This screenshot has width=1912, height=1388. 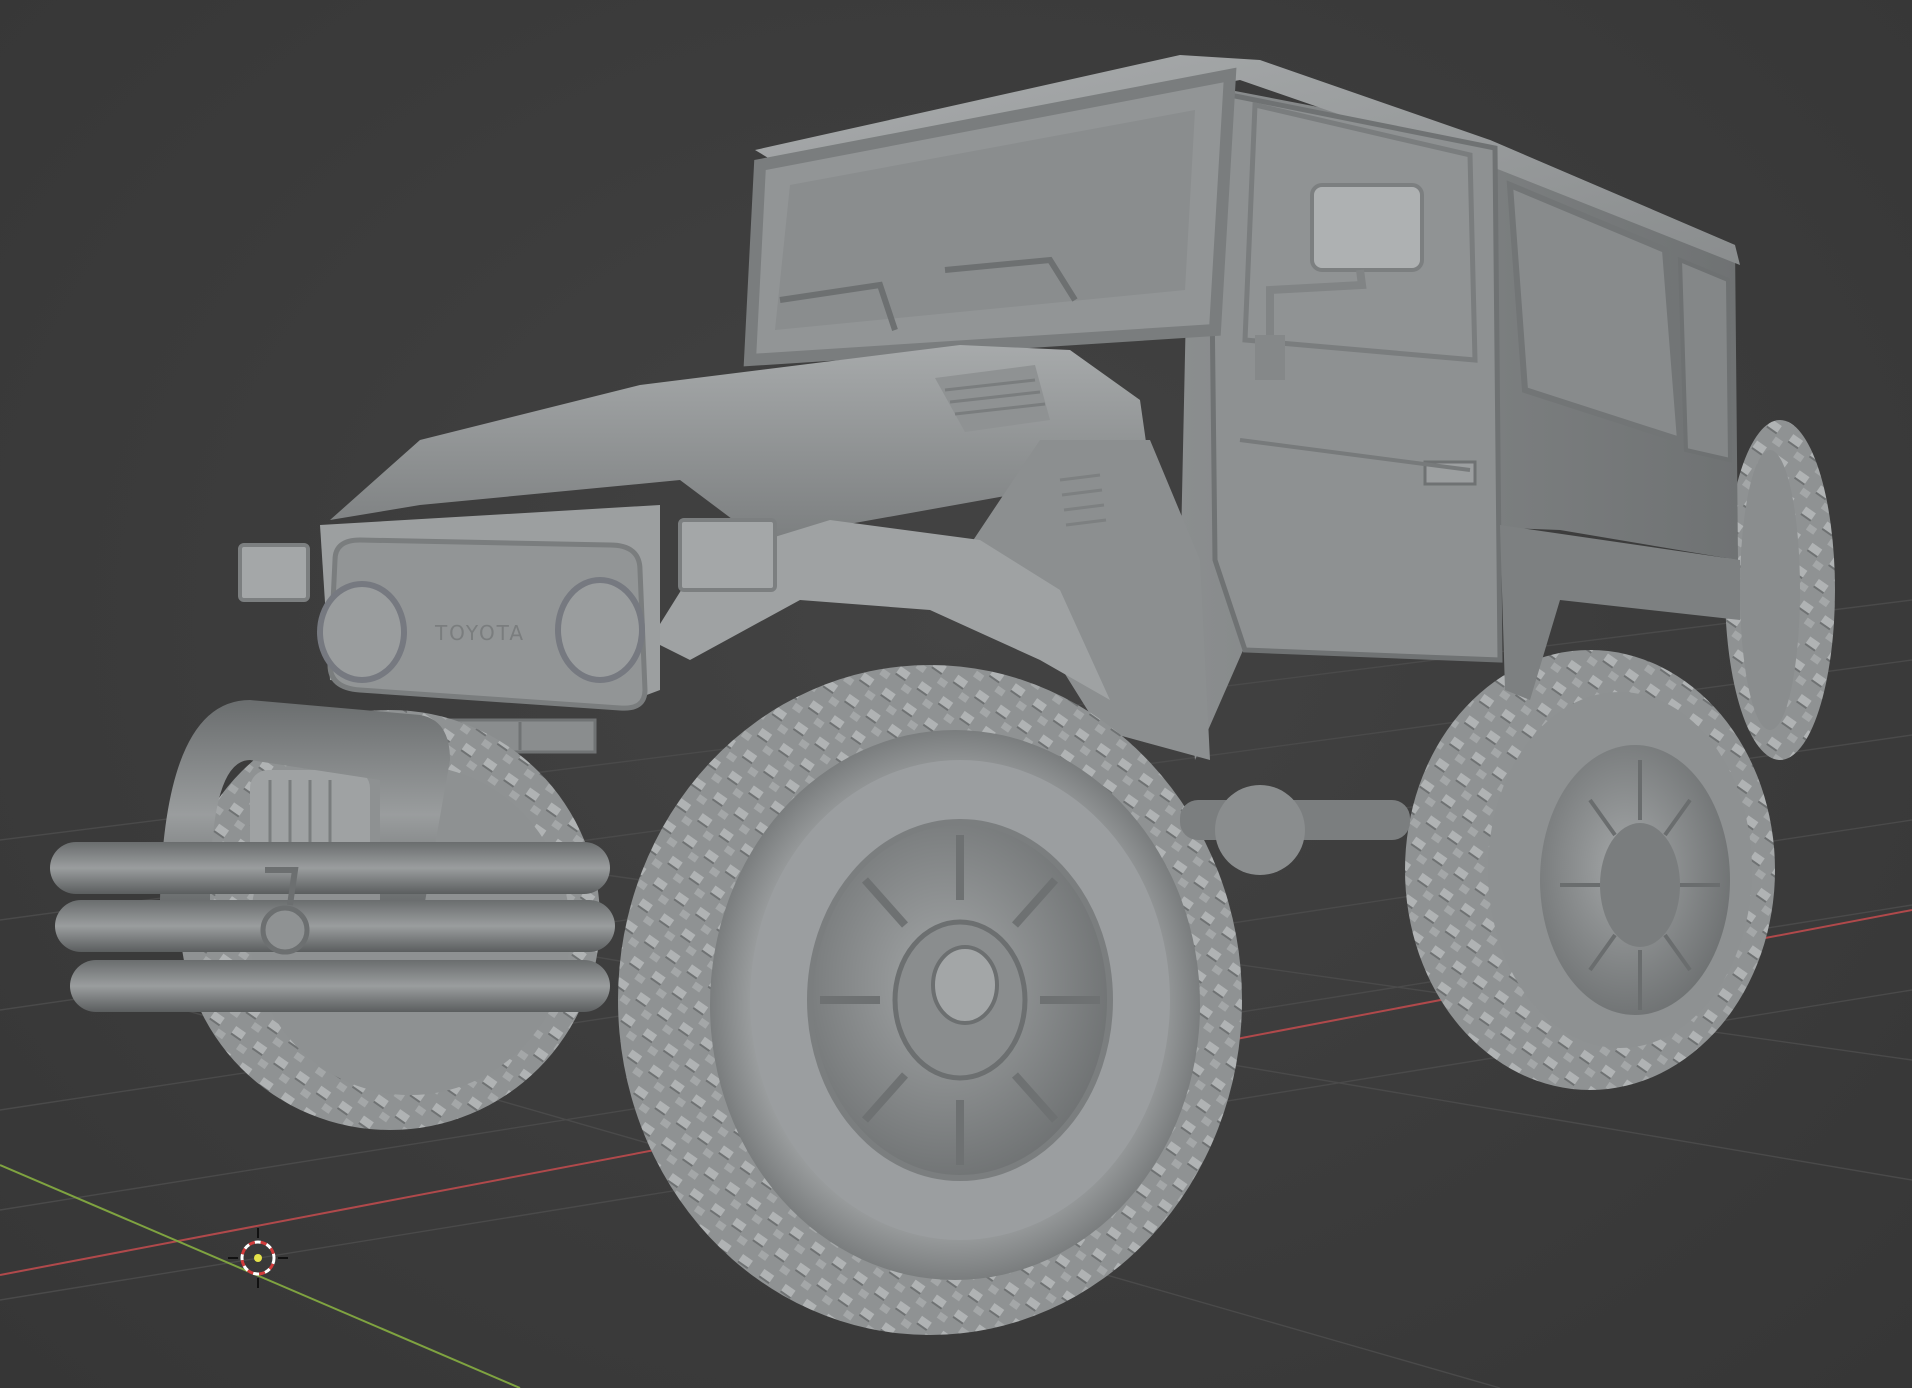 What do you see at coordinates (479, 633) in the screenshot?
I see `grille-emblem: TOYOTA` at bounding box center [479, 633].